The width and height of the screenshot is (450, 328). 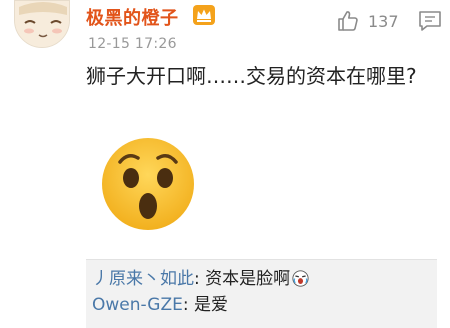 What do you see at coordinates (210, 305) in the screenshot?
I see `reply-text: 是爱` at bounding box center [210, 305].